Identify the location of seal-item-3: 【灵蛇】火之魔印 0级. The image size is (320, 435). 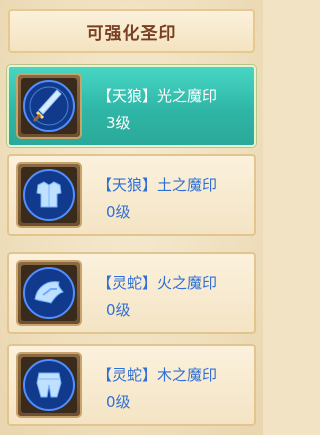
(131, 293).